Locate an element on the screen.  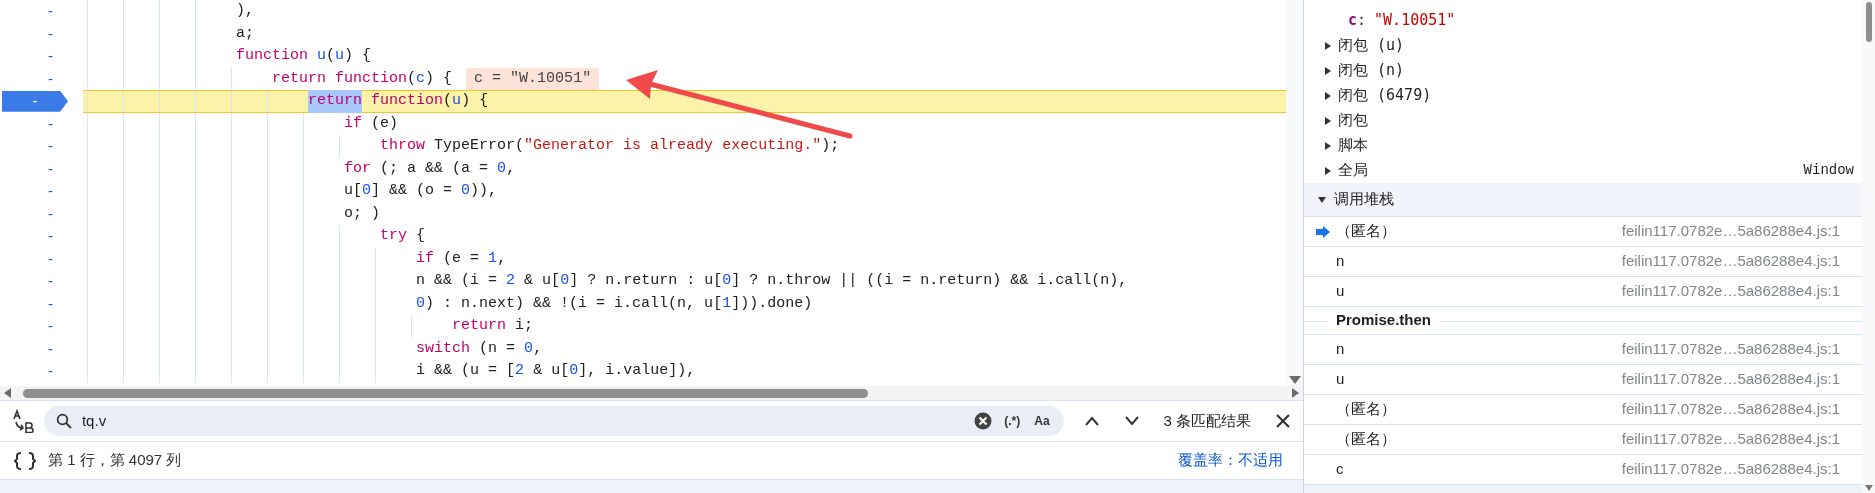
regex-toggle: (.*) is located at coordinates (1012, 421).